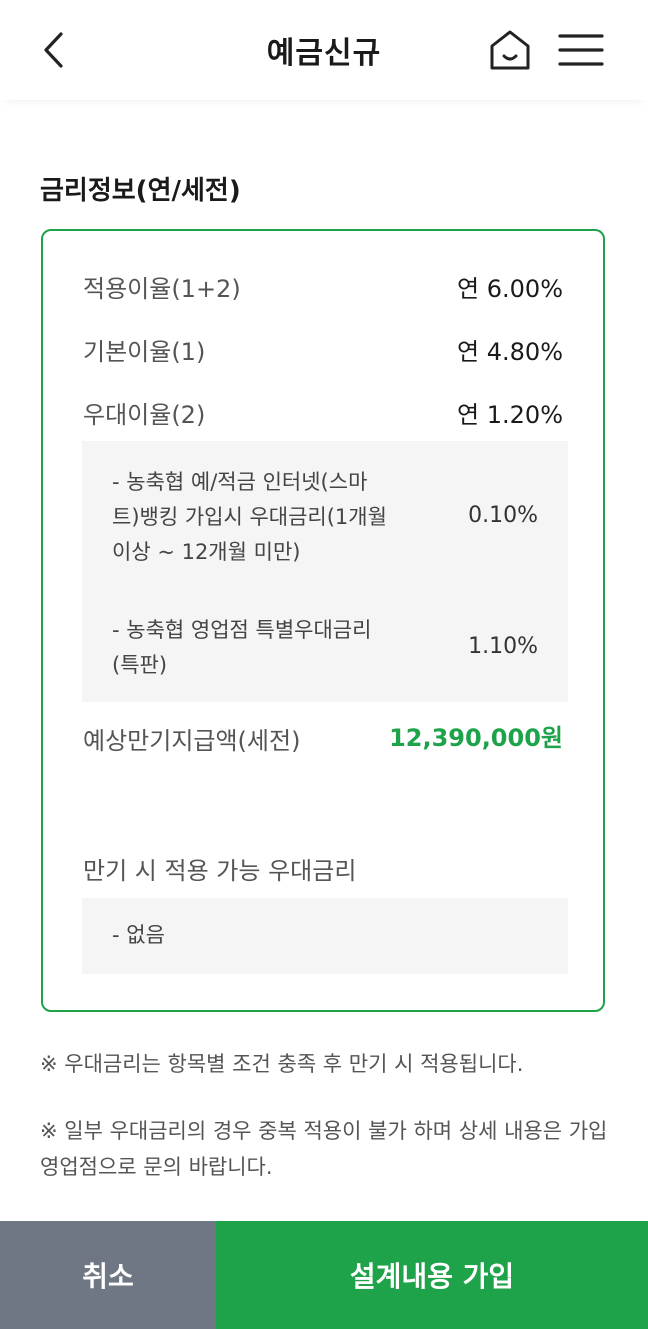  Describe the element at coordinates (476, 738) in the screenshot. I see `maturity-amount-value: 12,390,000원` at that location.